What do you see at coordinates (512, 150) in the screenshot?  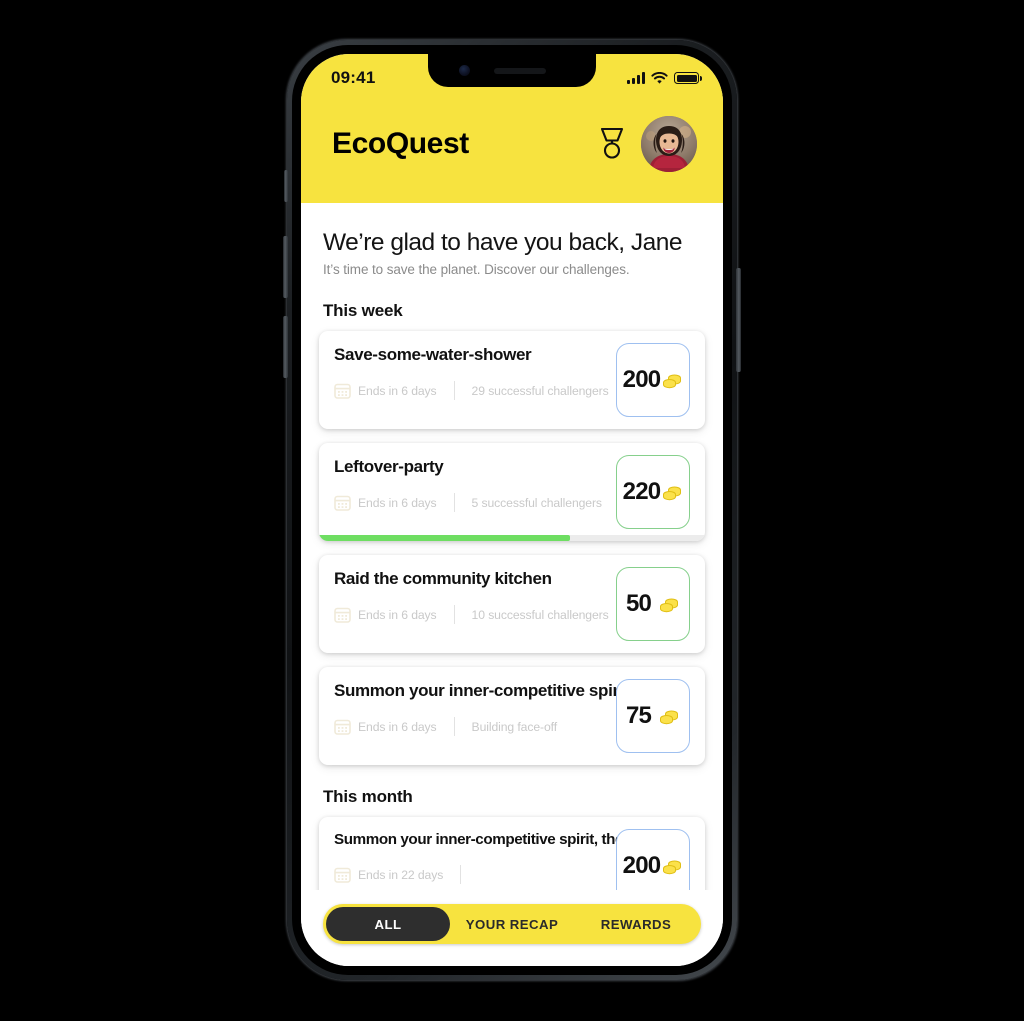 I see `app-header: EcoQuest` at bounding box center [512, 150].